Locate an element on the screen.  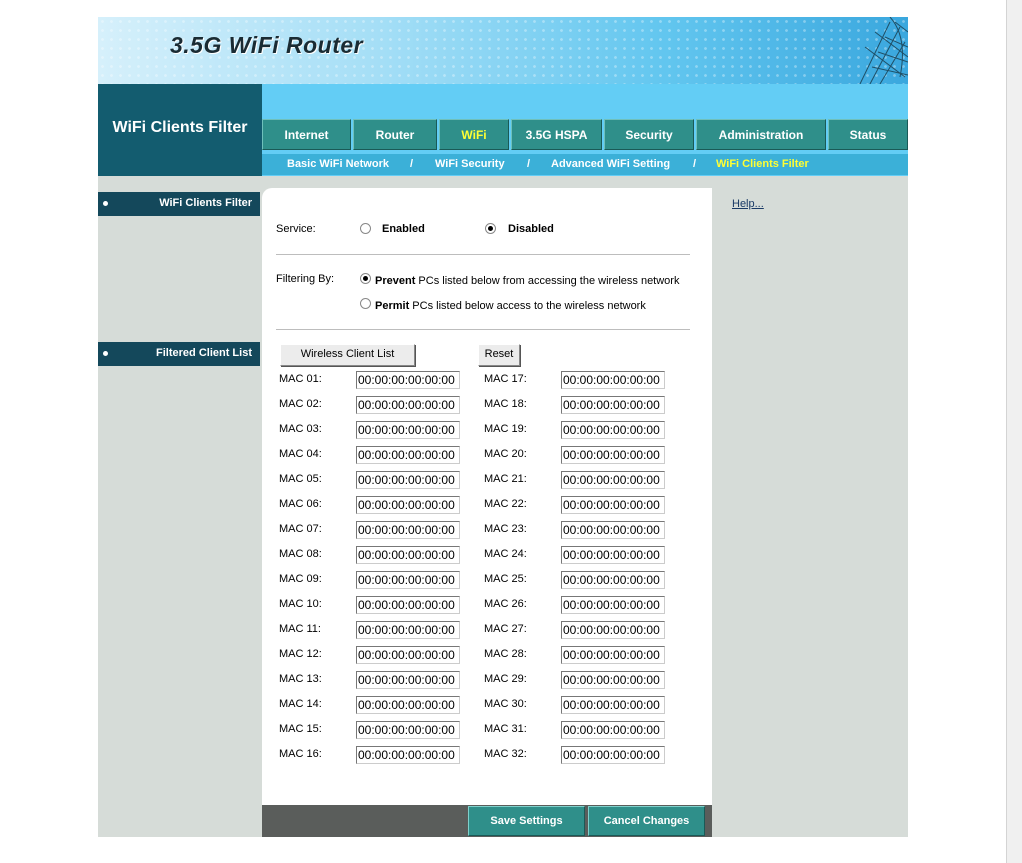
satellite-dish-icon is located at coordinates (883, 50).